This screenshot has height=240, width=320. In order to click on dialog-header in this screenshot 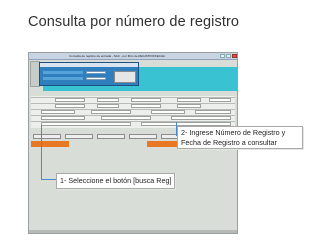, I will do `click(89, 65)`.